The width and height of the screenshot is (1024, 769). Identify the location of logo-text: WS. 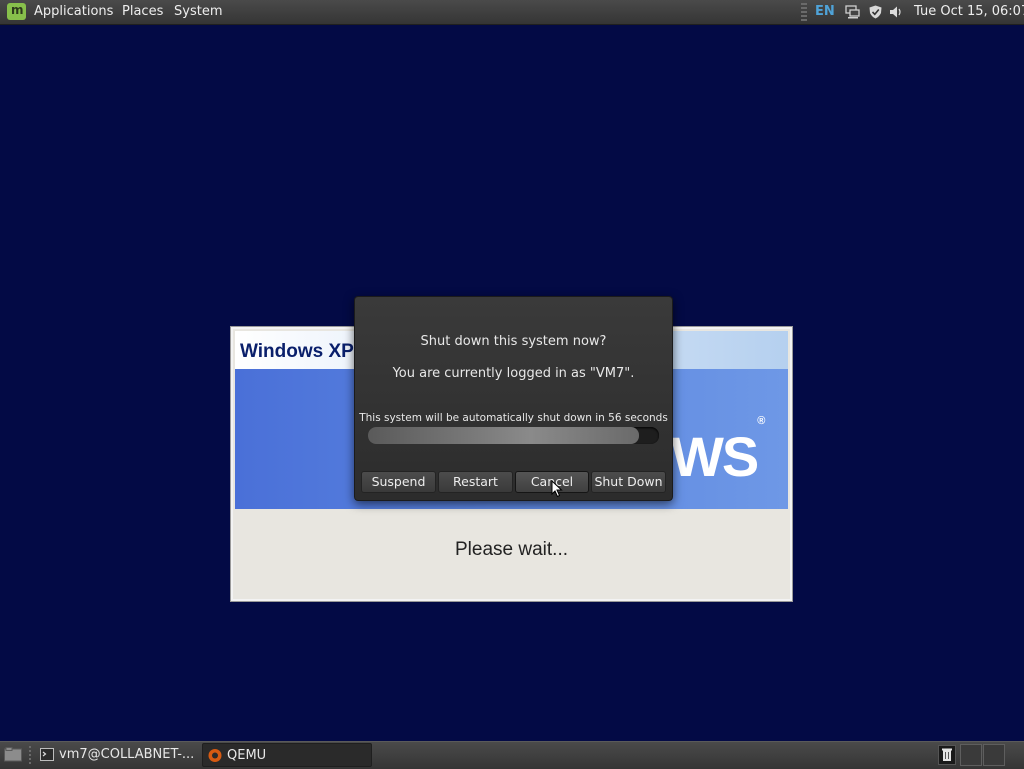
(715, 456).